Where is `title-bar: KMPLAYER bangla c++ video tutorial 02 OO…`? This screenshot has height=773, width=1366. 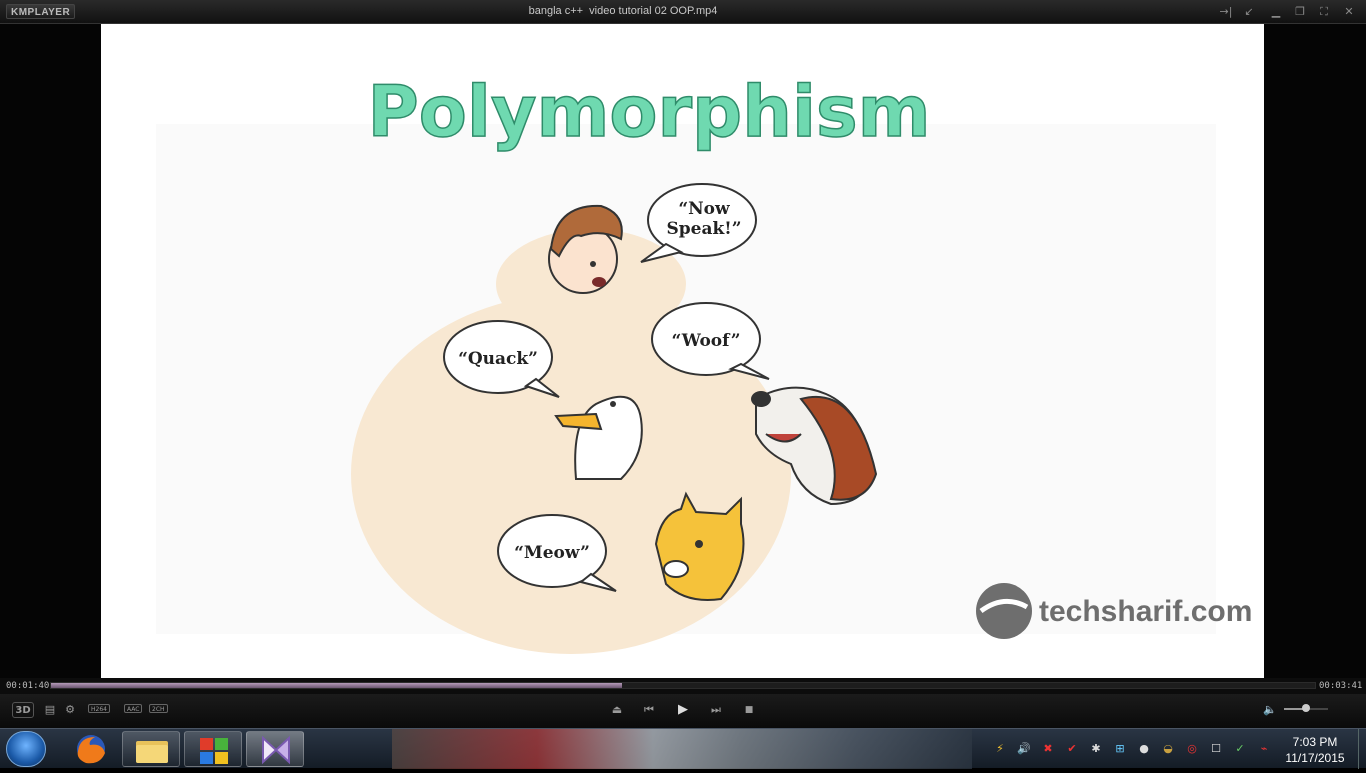 title-bar: KMPLAYER bangla c++ video tutorial 02 OO… is located at coordinates (683, 12).